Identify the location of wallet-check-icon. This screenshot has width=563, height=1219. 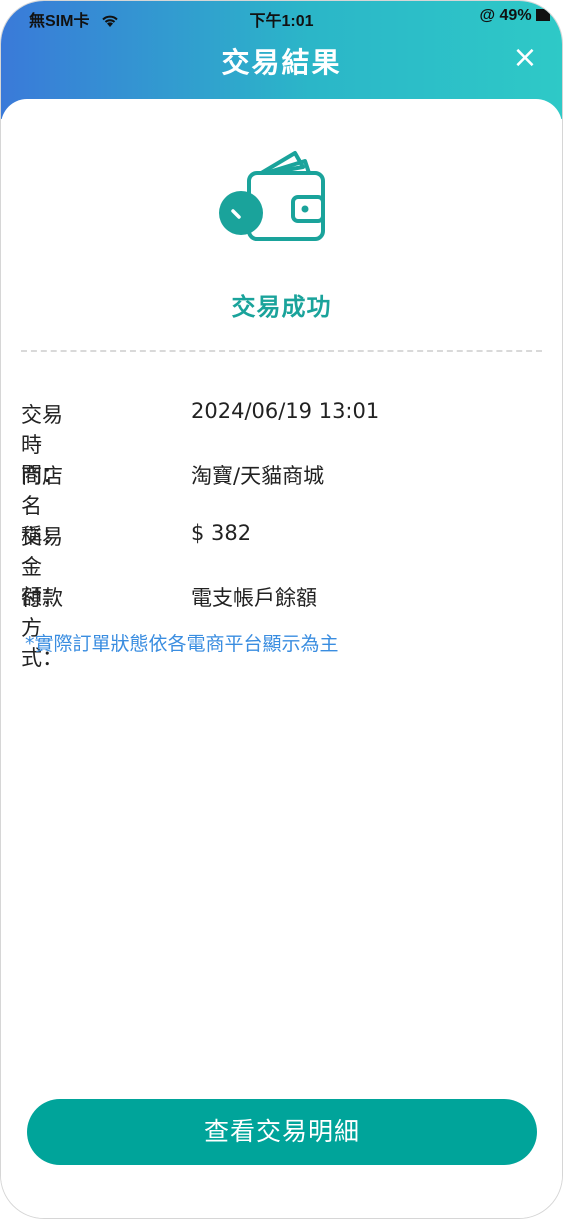
(273, 197).